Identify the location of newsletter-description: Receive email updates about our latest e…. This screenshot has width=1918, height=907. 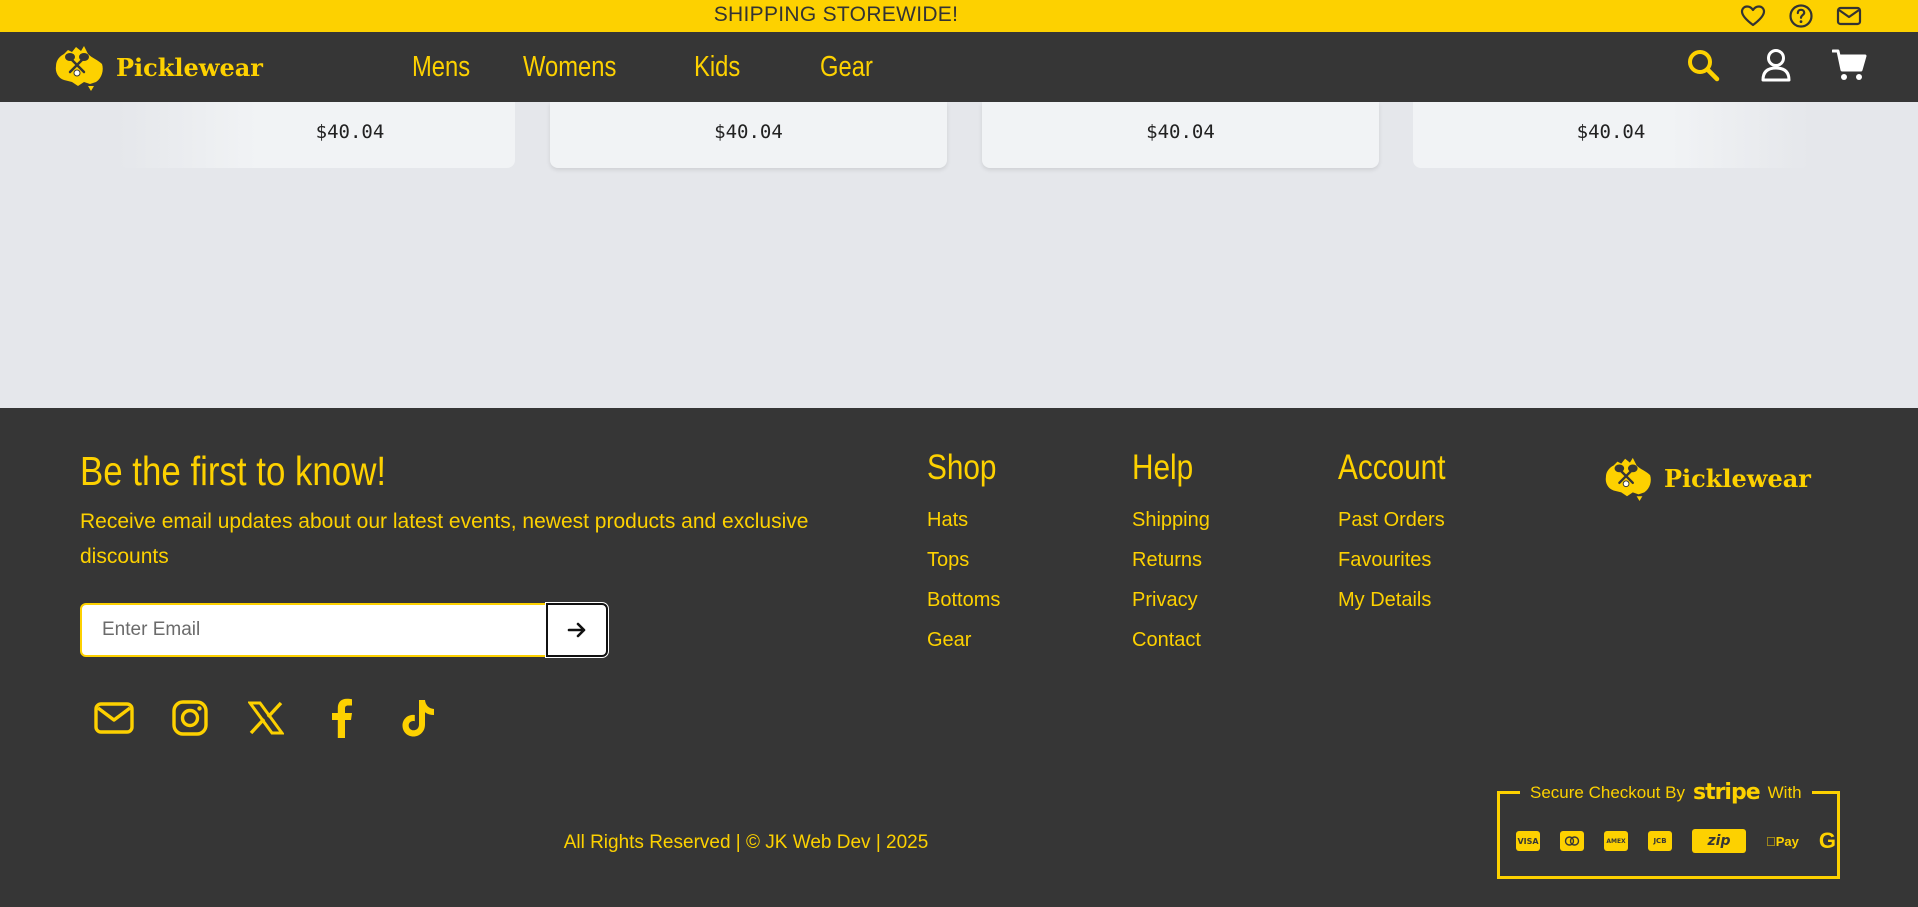
(444, 539).